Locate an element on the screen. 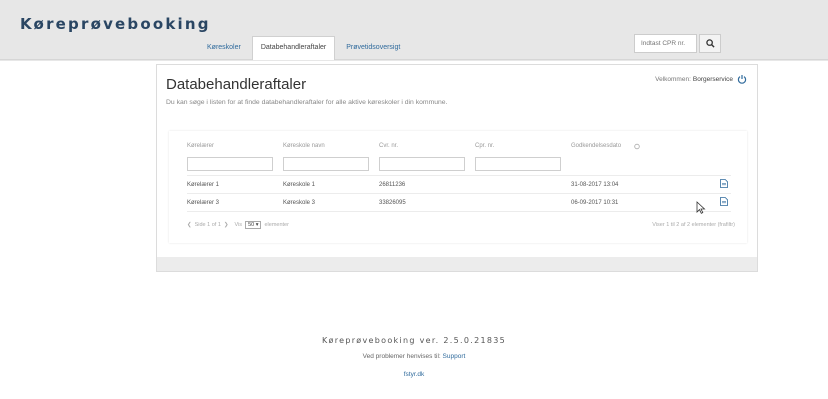  logout-icon is located at coordinates (742, 79).